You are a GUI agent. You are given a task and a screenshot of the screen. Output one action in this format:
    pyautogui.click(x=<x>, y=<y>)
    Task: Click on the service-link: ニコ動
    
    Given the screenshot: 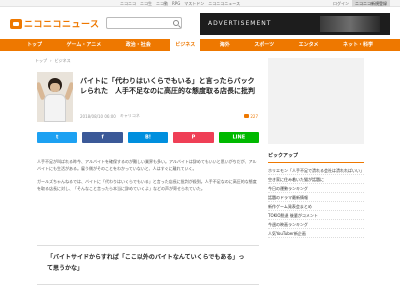 What is the action you would take?
    pyautogui.click(x=162, y=3)
    